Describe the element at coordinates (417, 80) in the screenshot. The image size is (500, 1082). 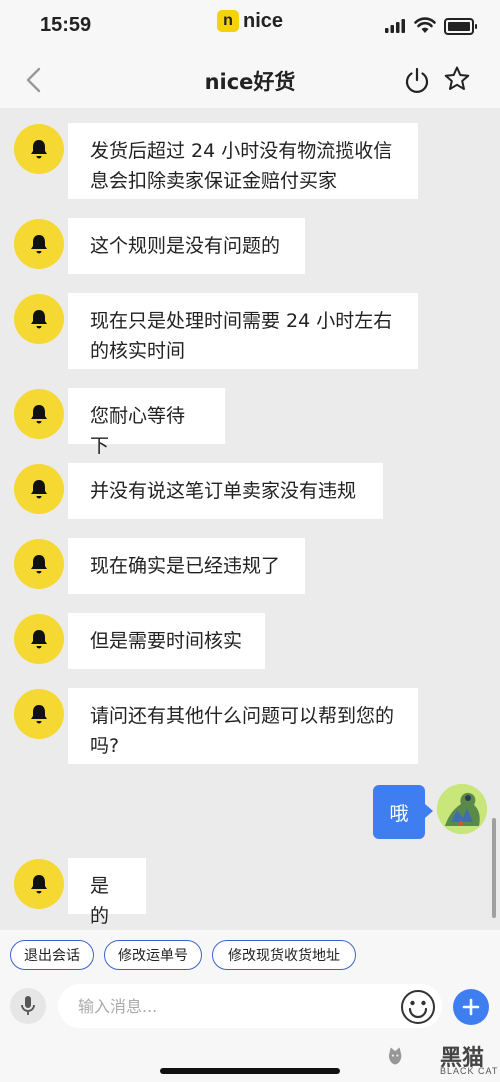
I see `power-icon` at that location.